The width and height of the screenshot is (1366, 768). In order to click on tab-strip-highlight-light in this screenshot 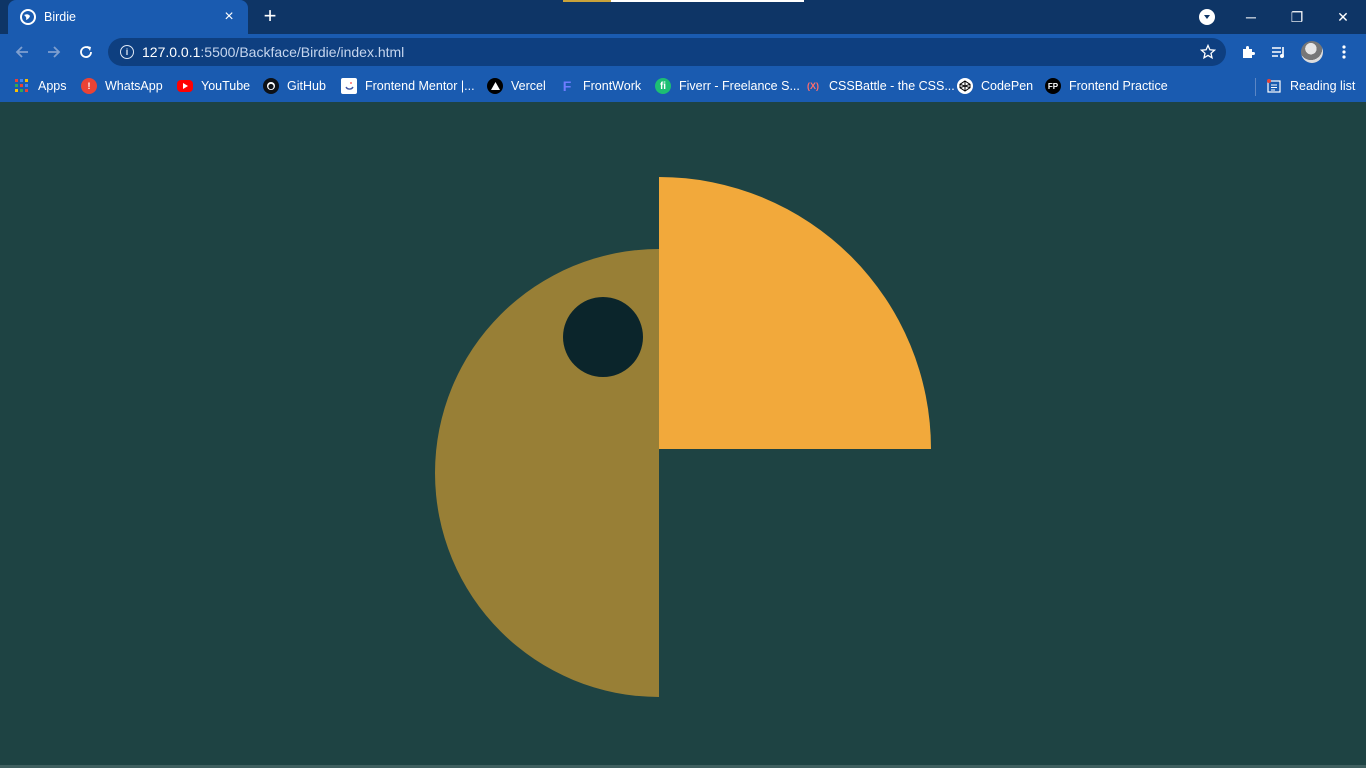, I will do `click(707, 1)`.